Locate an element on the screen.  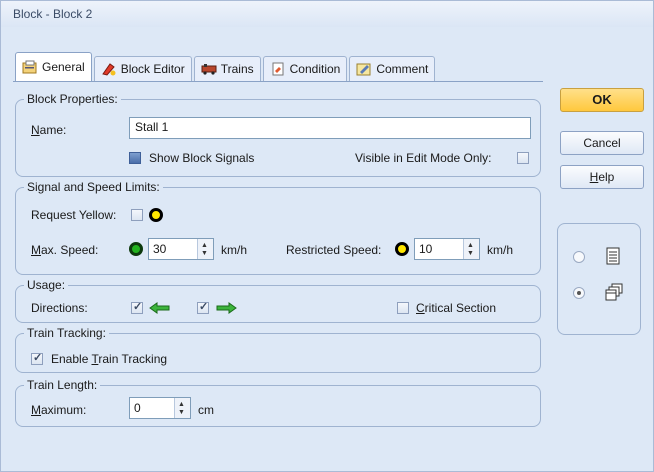
general-properties-icon is located at coordinates (29, 67).